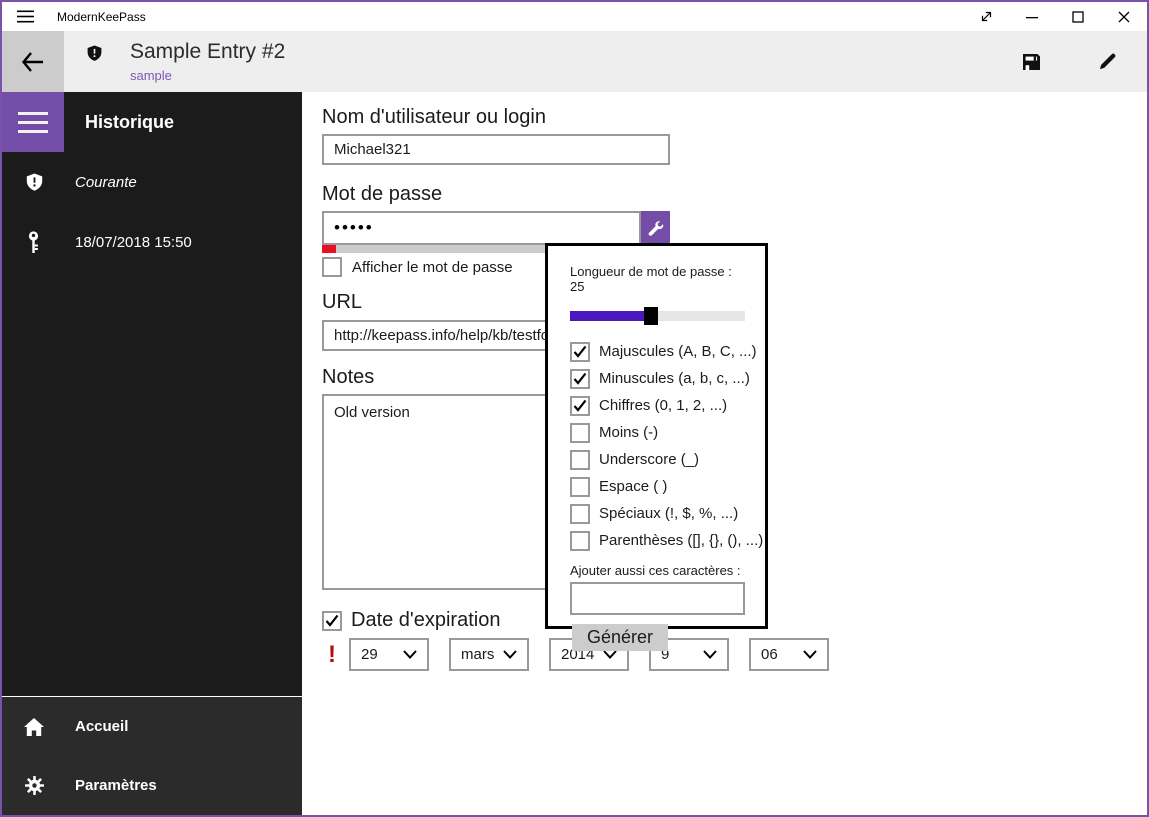 The width and height of the screenshot is (1149, 817). What do you see at coordinates (130, 121) in the screenshot?
I see `sidebar-heading: Historique` at bounding box center [130, 121].